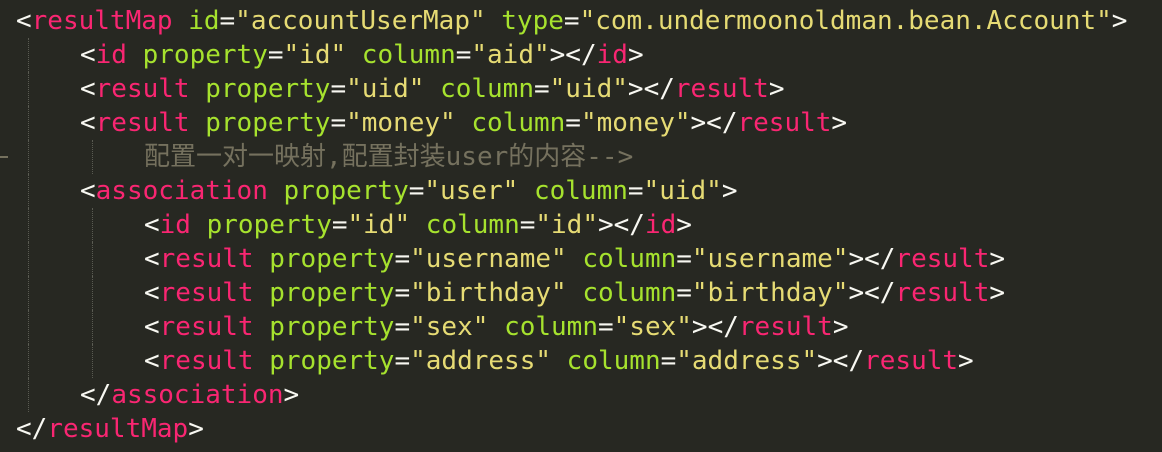 Image resolution: width=1162 pixels, height=452 pixels. What do you see at coordinates (4, 157) in the screenshot?
I see `gutter-fold-mark` at bounding box center [4, 157].